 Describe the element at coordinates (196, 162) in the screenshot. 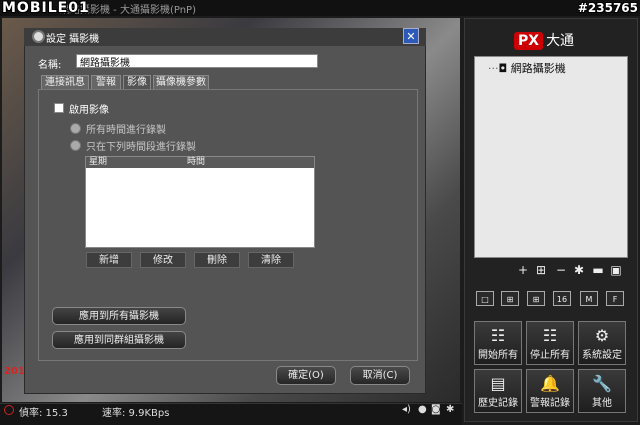

I see `column-header-time: 時間` at that location.